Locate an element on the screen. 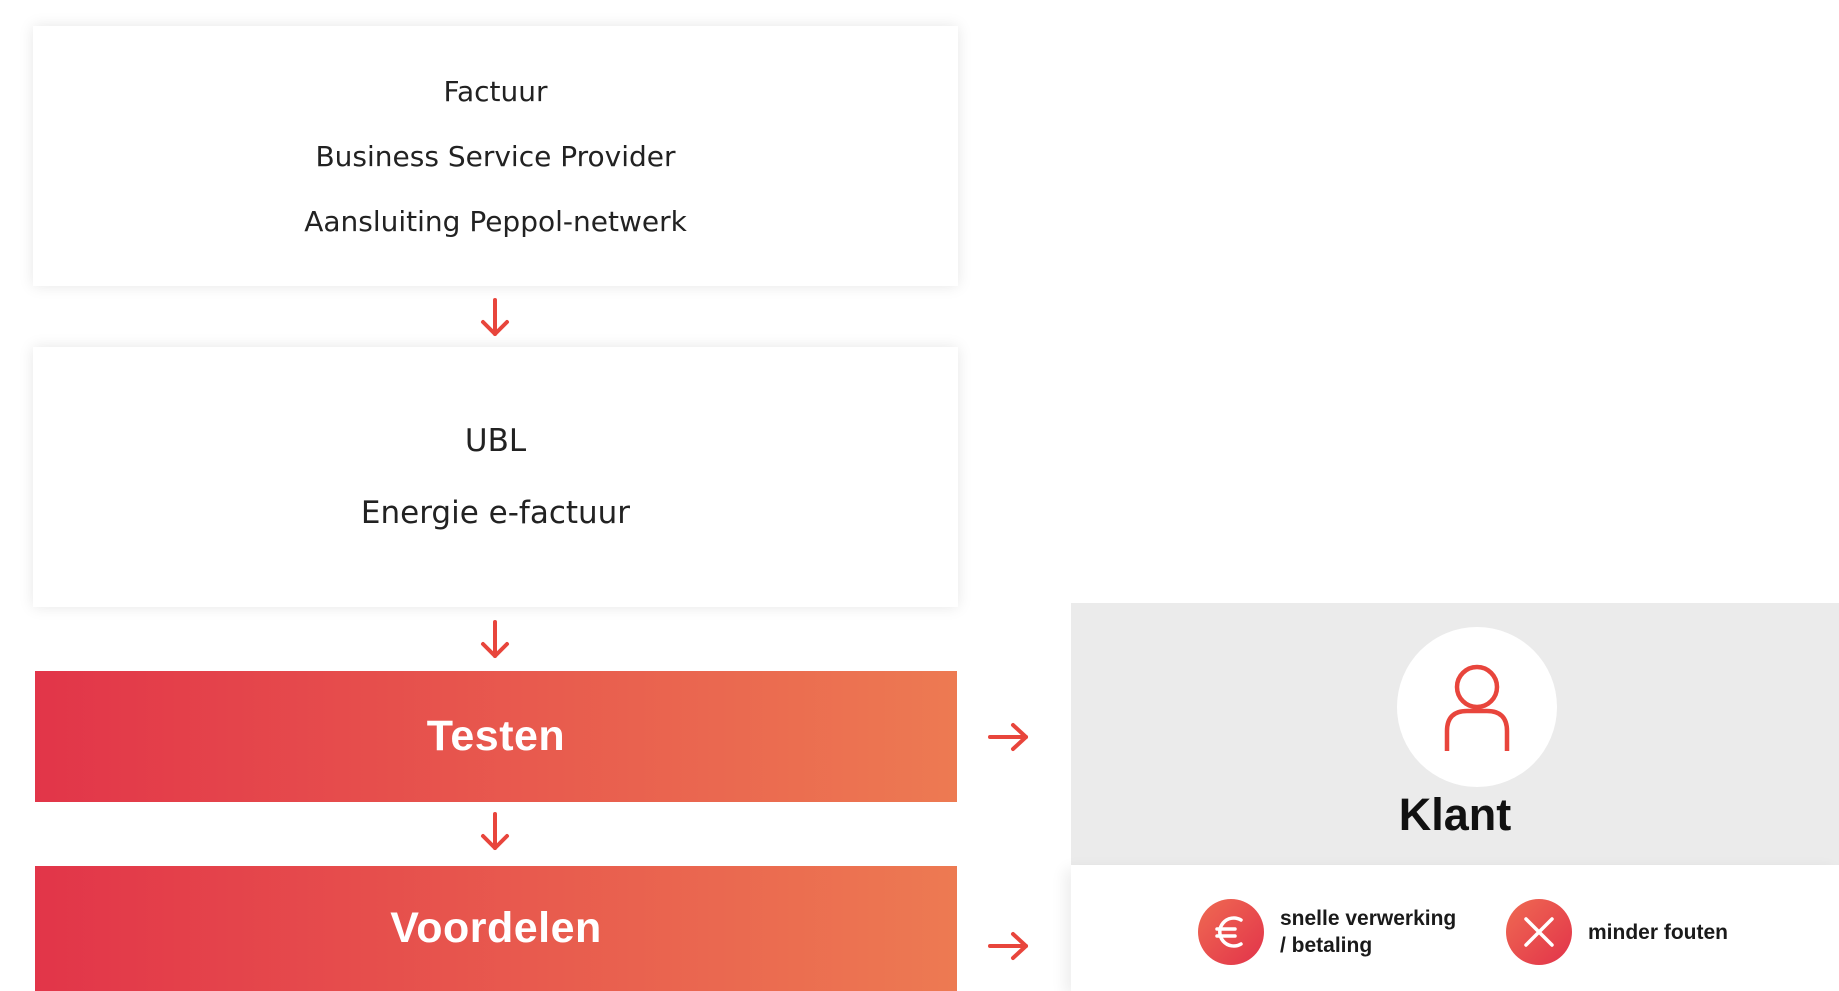 This screenshot has width=1839, height=991. format-card: UBL Energie e-factuur is located at coordinates (495, 477).